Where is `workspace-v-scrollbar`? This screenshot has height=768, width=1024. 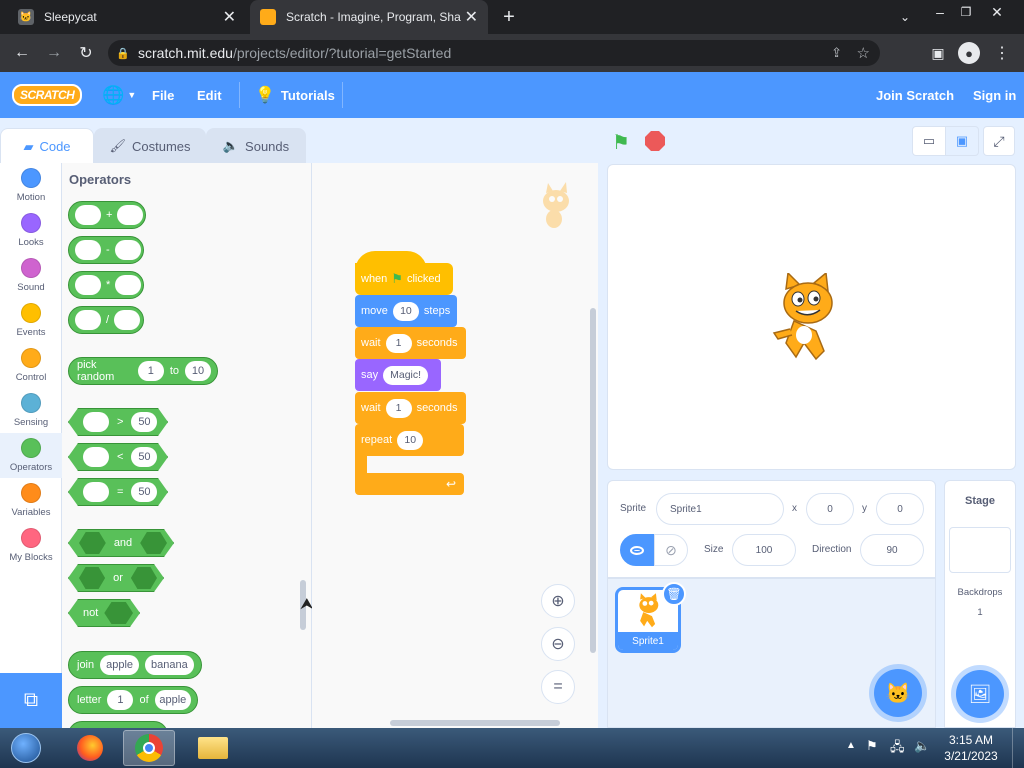
workspace-v-scrollbar is located at coordinates (593, 480).